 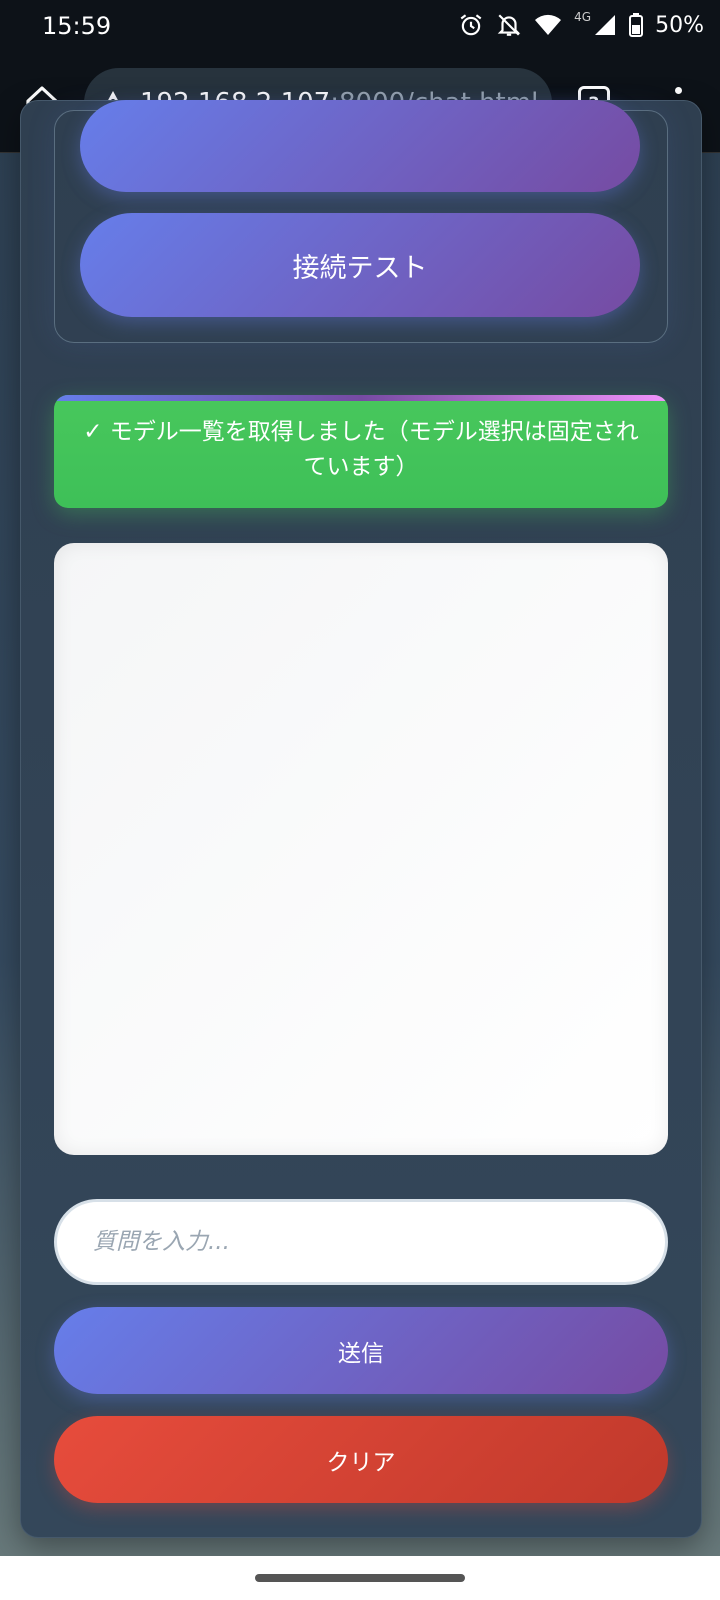 I want to click on question-input, so click(x=361, y=1242).